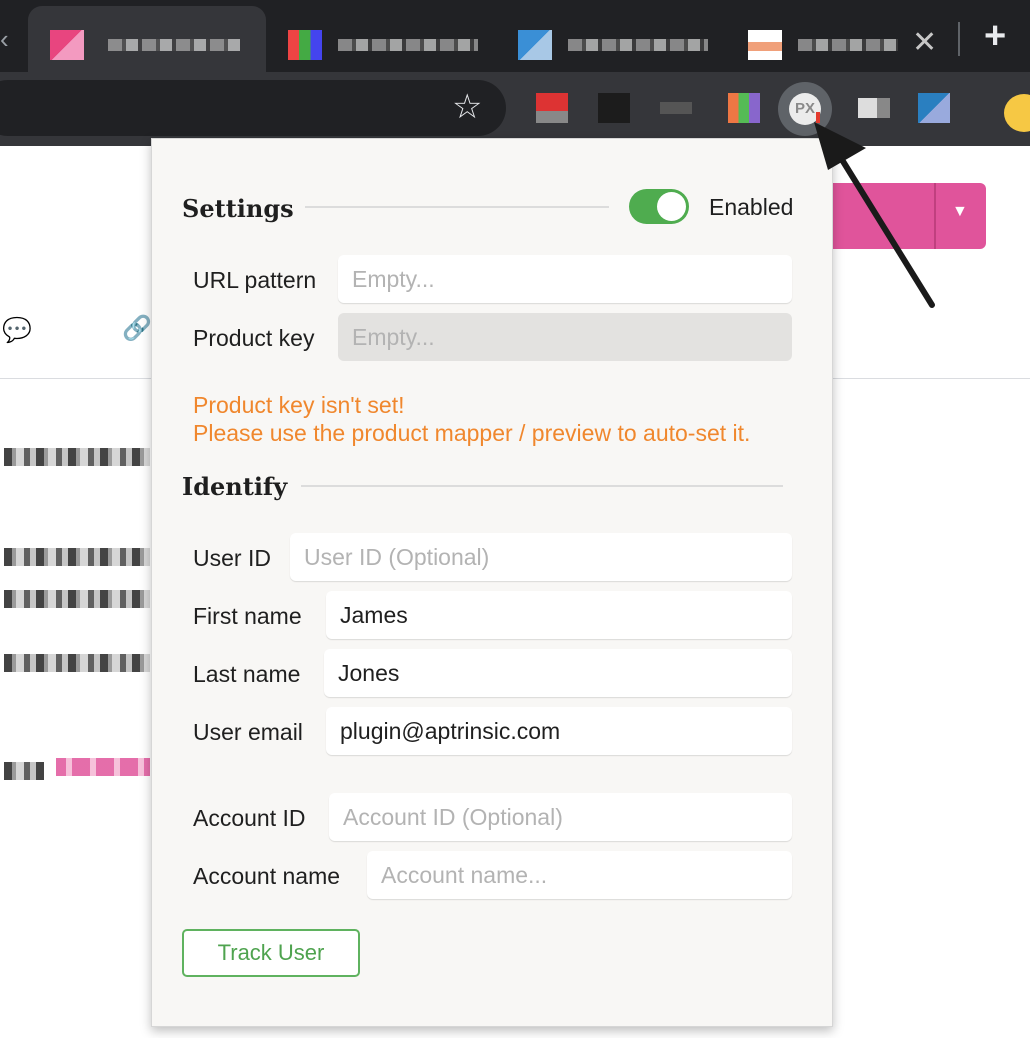 The image size is (1030, 1038). I want to click on annotation-arrow, so click(874, 215).